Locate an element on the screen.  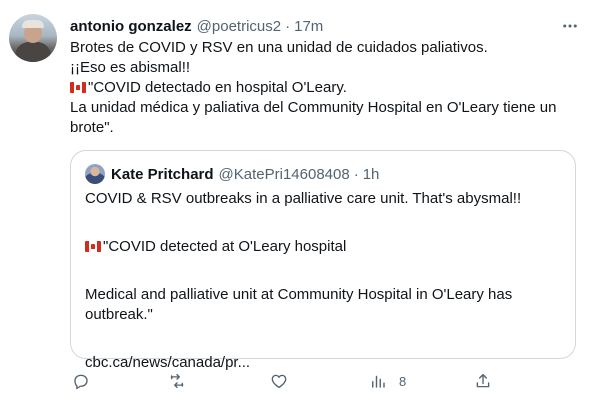
reply-button is located at coordinates (81, 381).